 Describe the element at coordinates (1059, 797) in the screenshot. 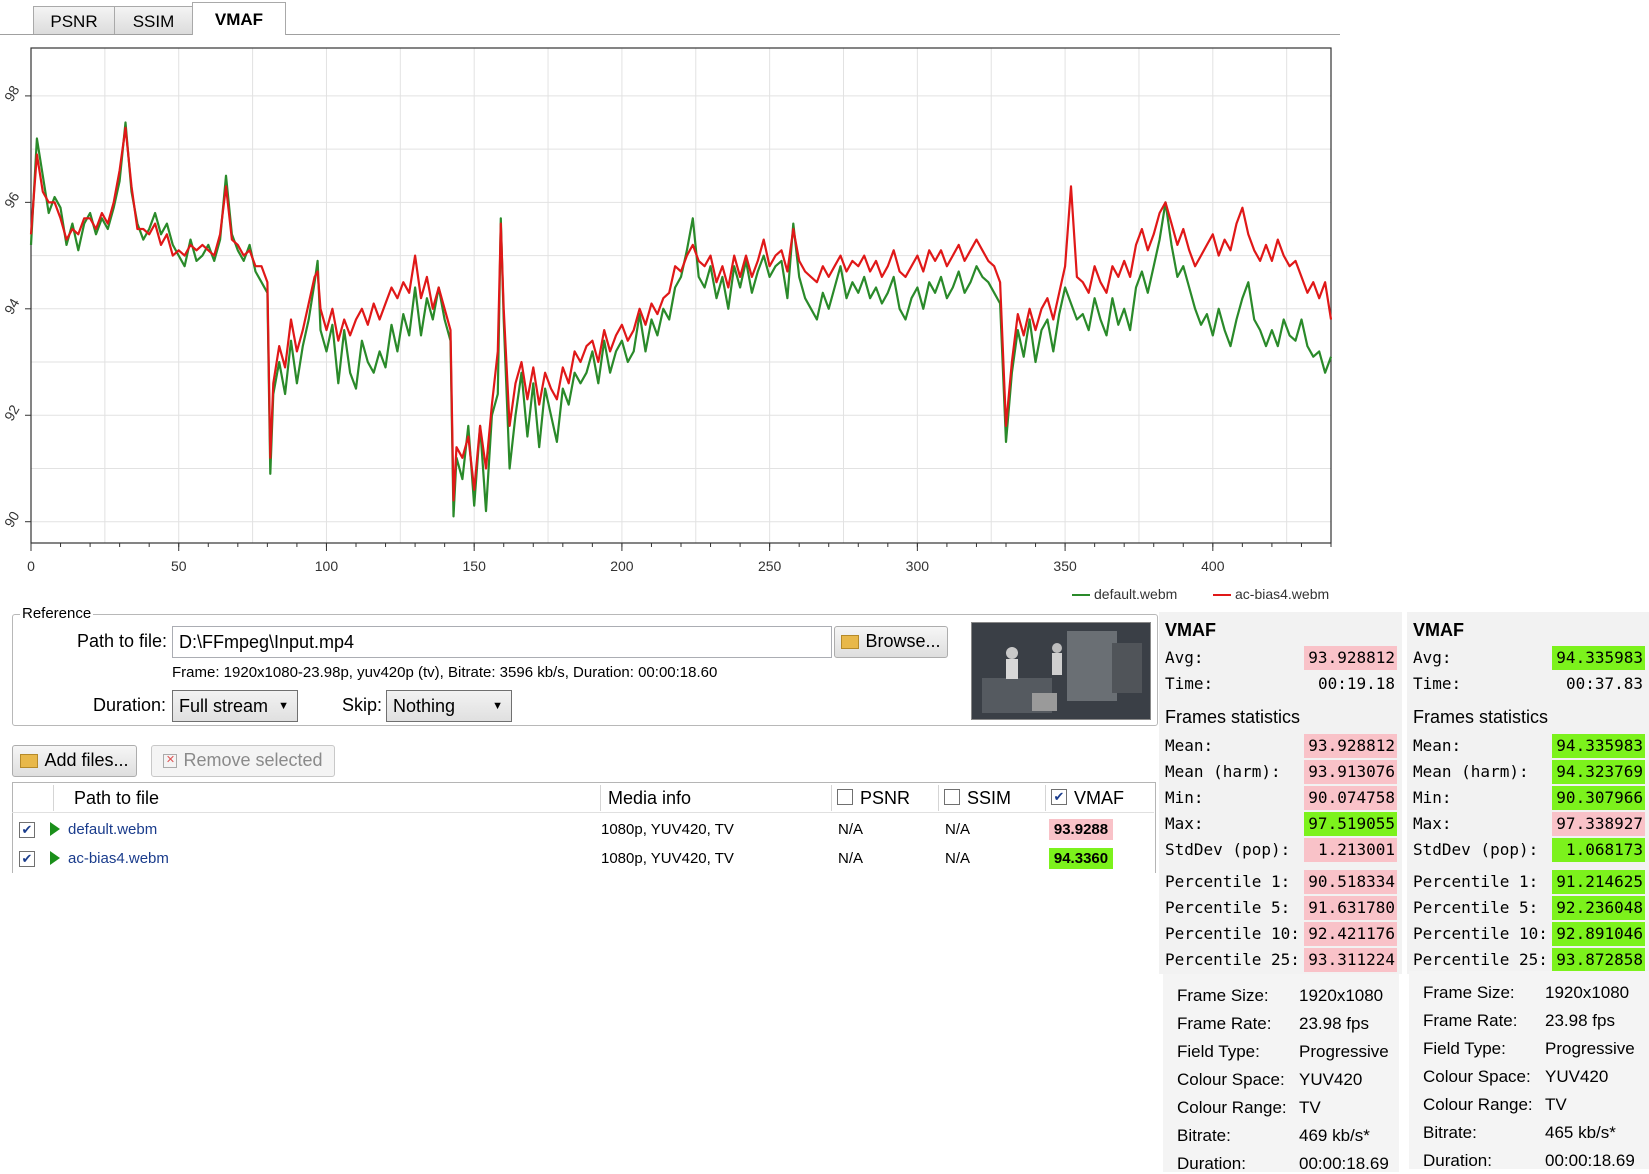

I see `vmaf-column-checkbox: ✔` at that location.